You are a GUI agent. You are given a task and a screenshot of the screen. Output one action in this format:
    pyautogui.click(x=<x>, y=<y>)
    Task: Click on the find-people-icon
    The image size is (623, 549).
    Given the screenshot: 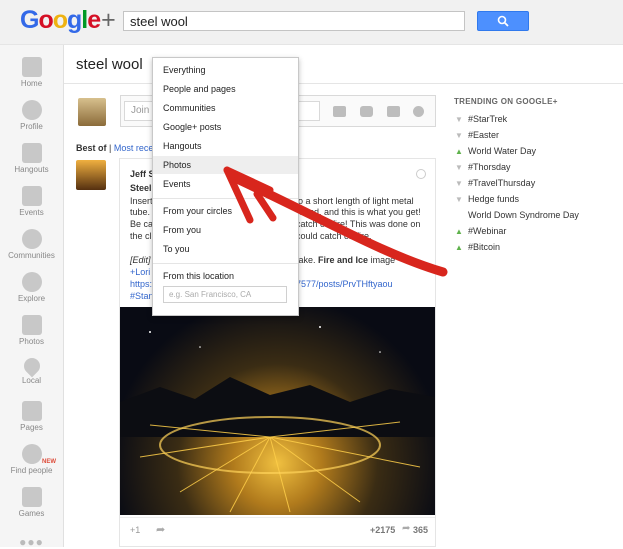 What is the action you would take?
    pyautogui.click(x=31, y=454)
    